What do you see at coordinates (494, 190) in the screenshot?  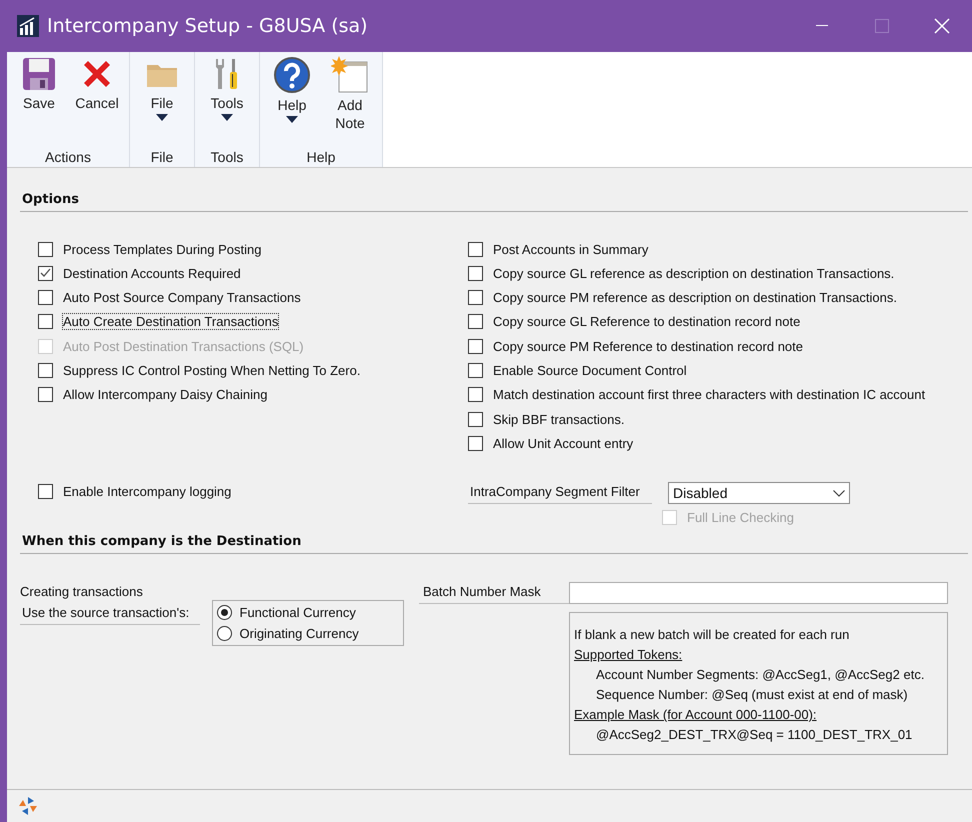 I see `section-heading: Options` at bounding box center [494, 190].